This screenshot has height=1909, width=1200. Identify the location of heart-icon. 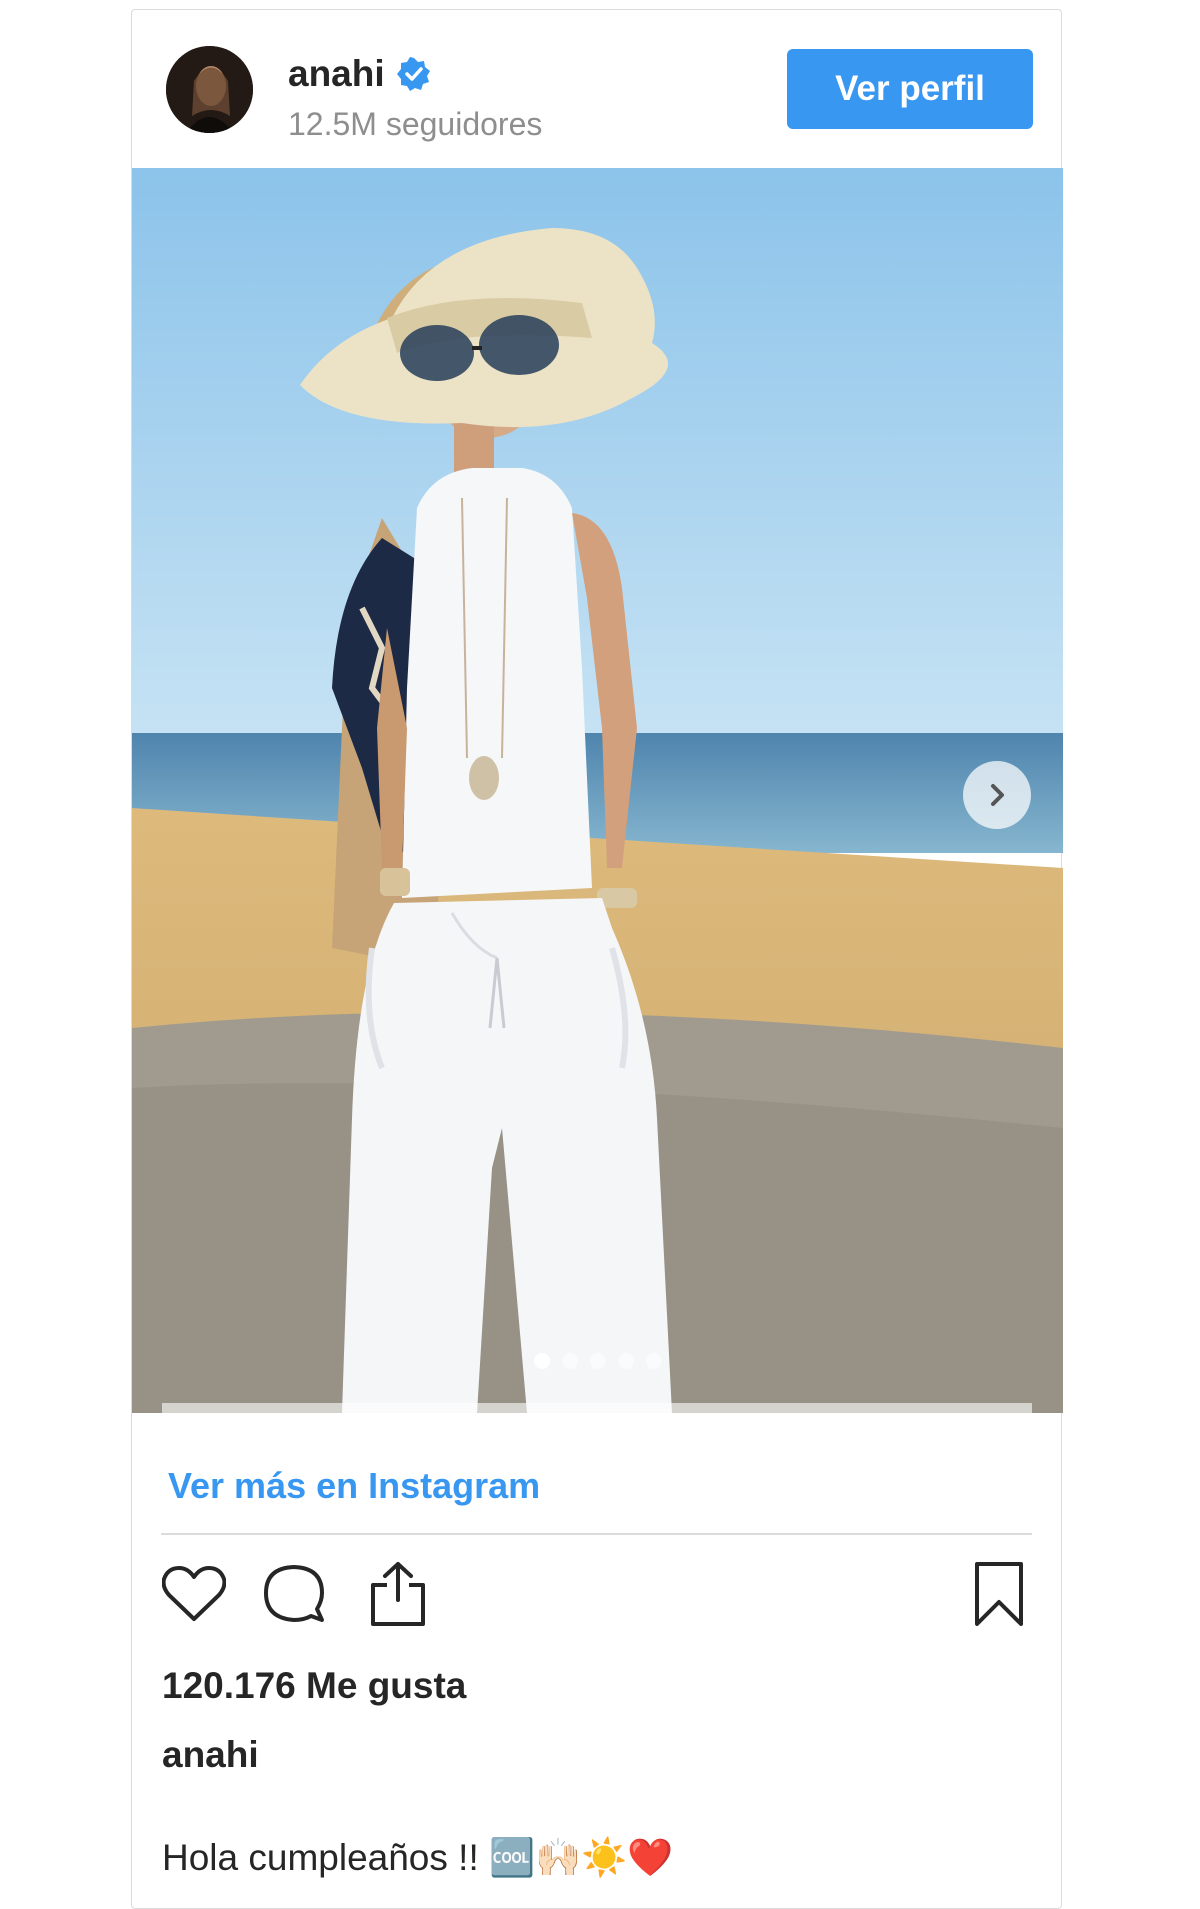
(194, 1596).